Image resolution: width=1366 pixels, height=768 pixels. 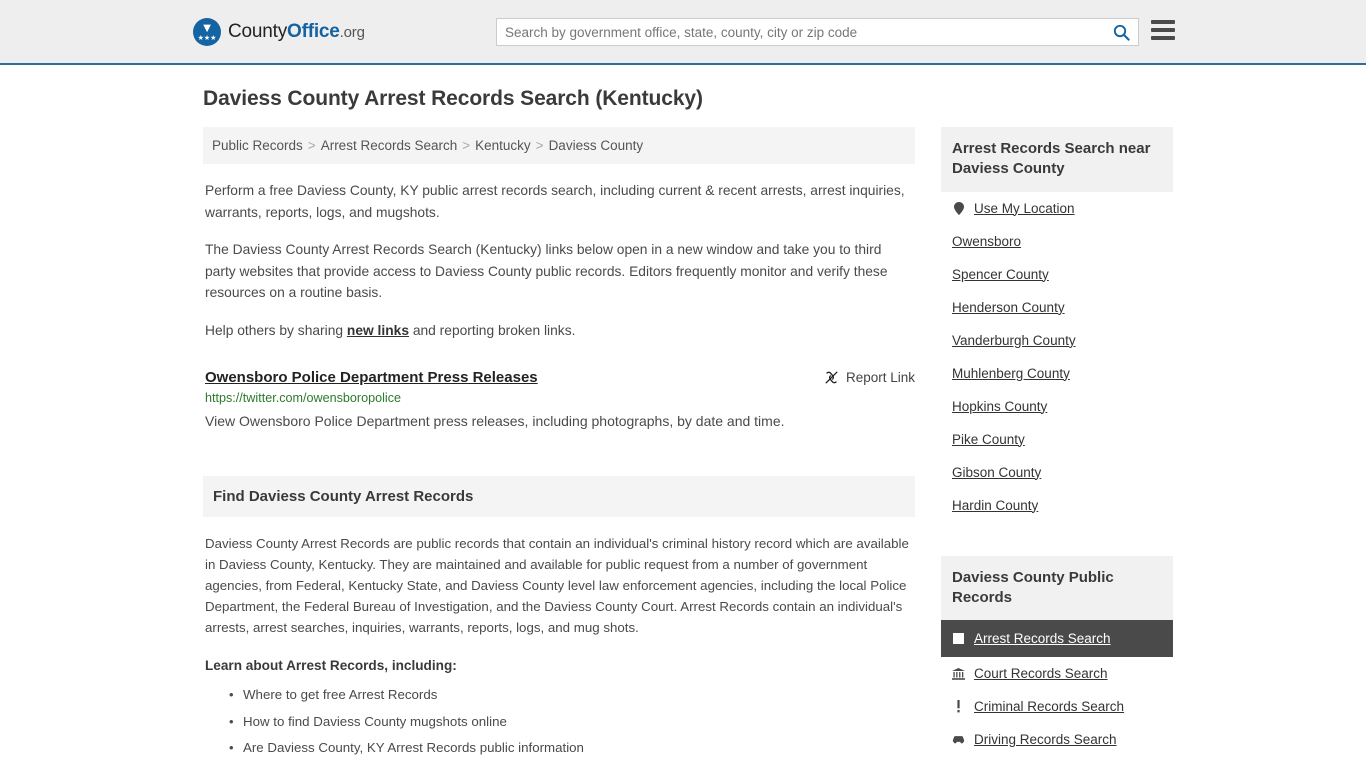 I want to click on search-input, so click(x=800, y=32).